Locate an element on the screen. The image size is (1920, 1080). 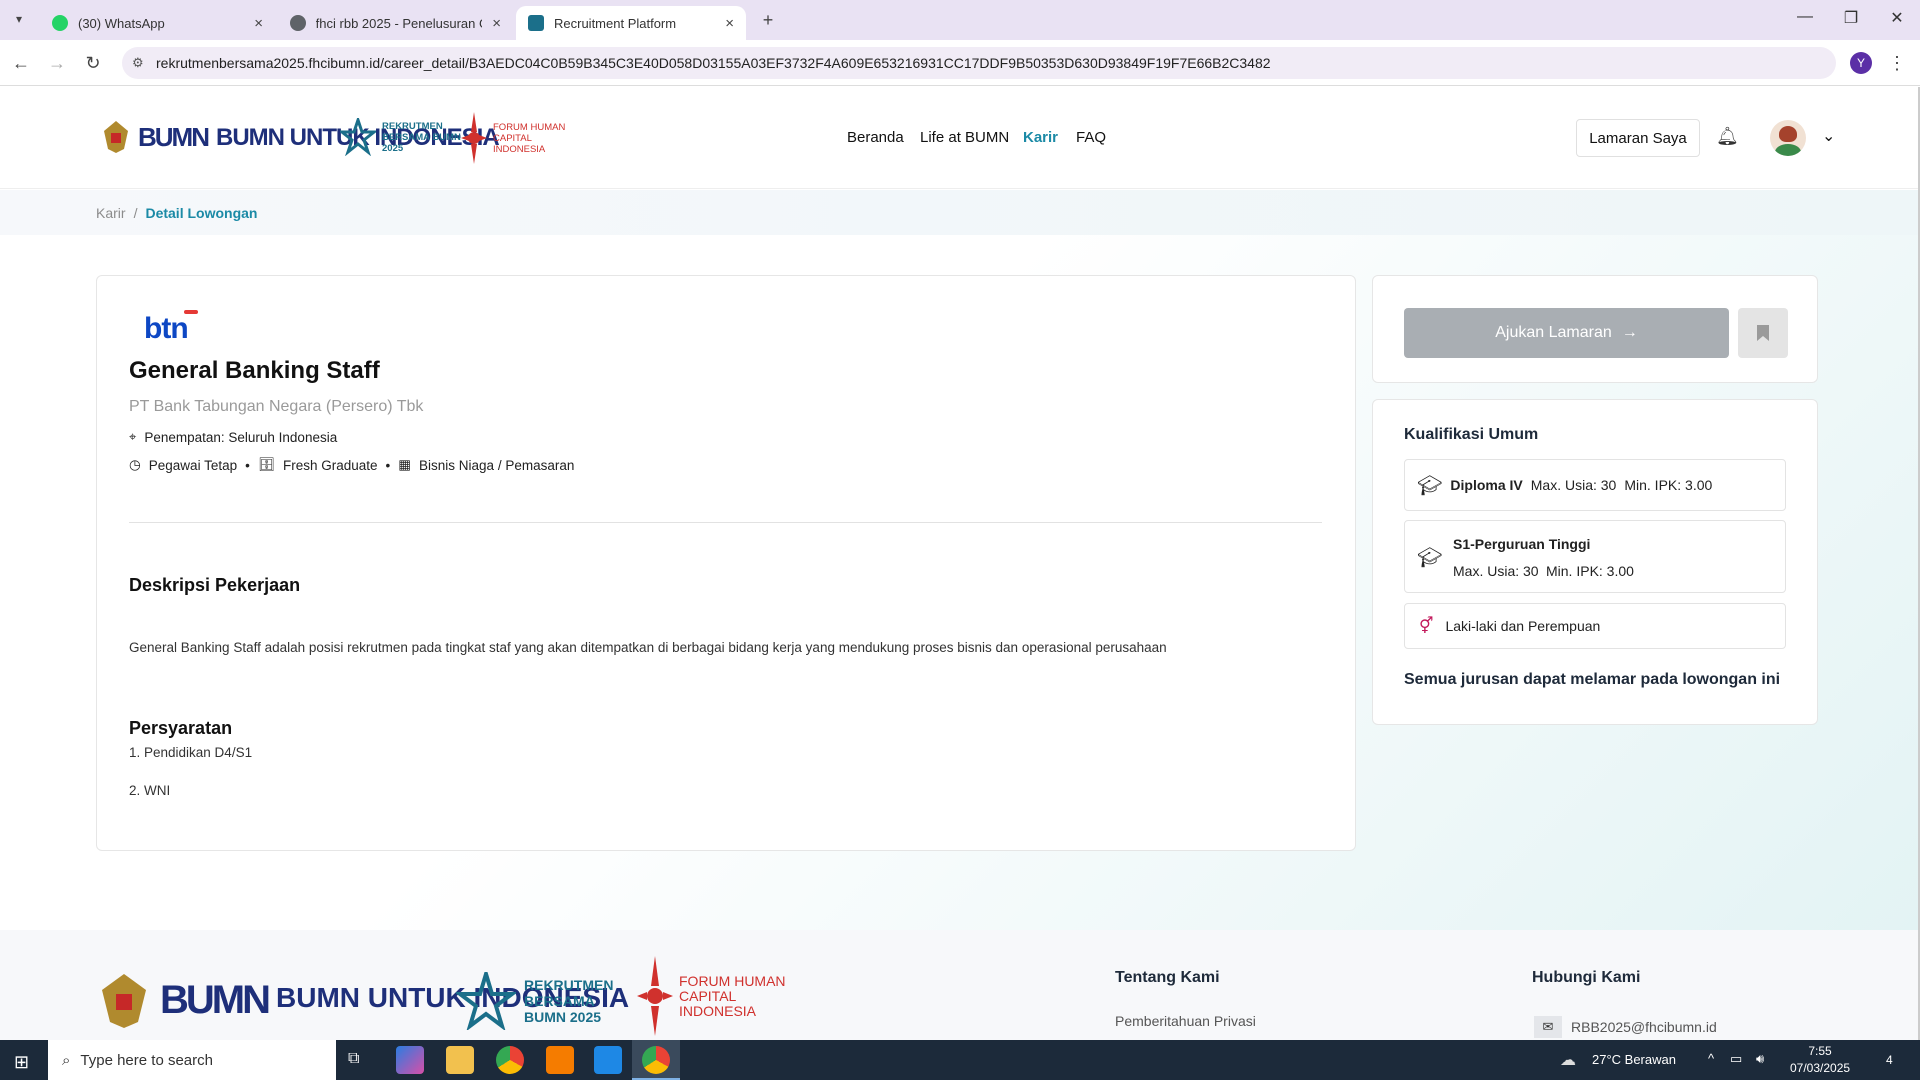
bookmark-icon is located at coordinates (1763, 333).